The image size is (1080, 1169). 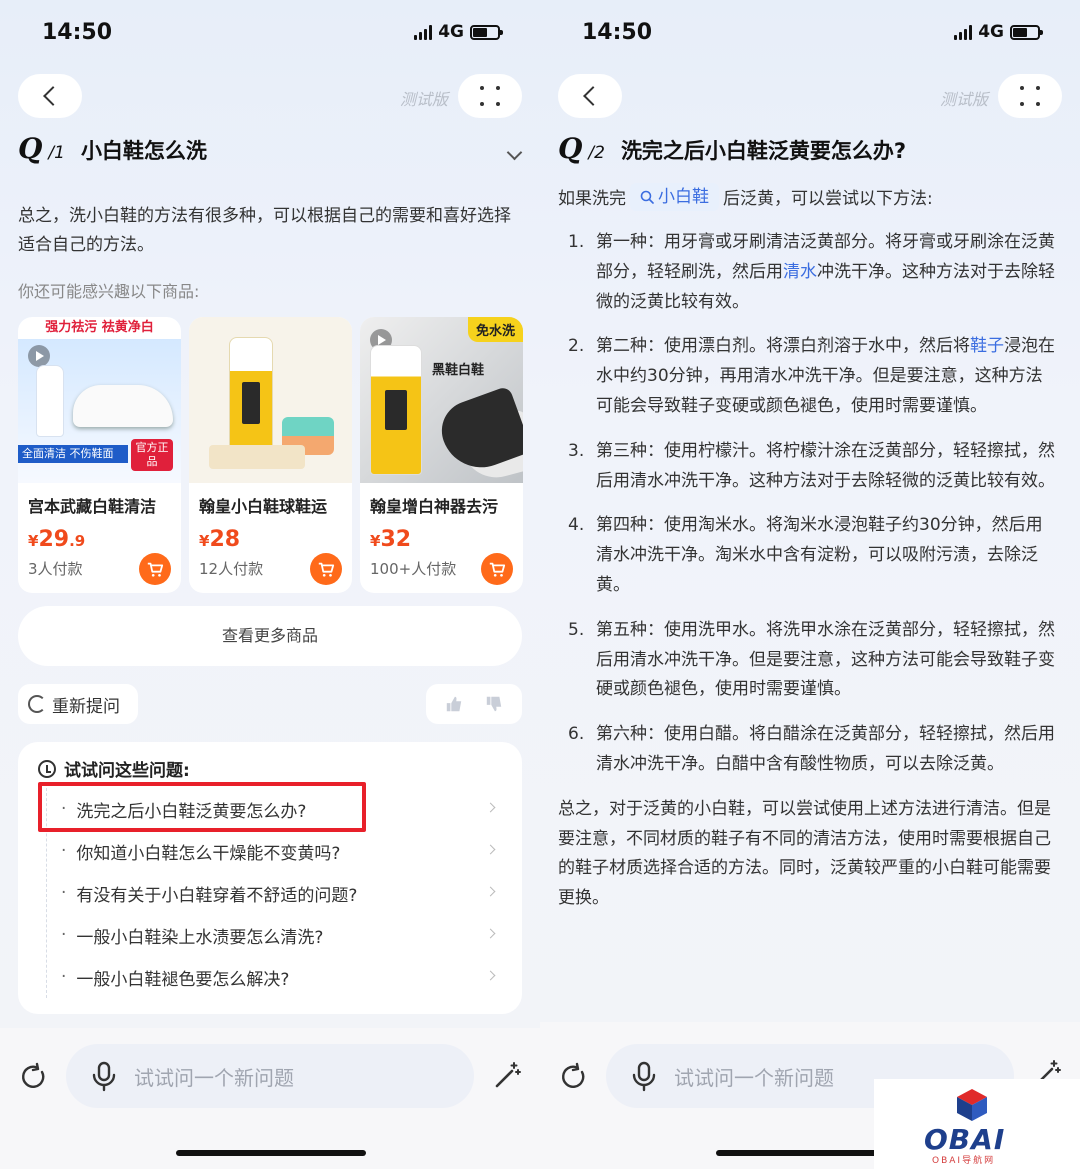 What do you see at coordinates (270, 636) in the screenshot?
I see `see-more-products-button: 查看更多商品` at bounding box center [270, 636].